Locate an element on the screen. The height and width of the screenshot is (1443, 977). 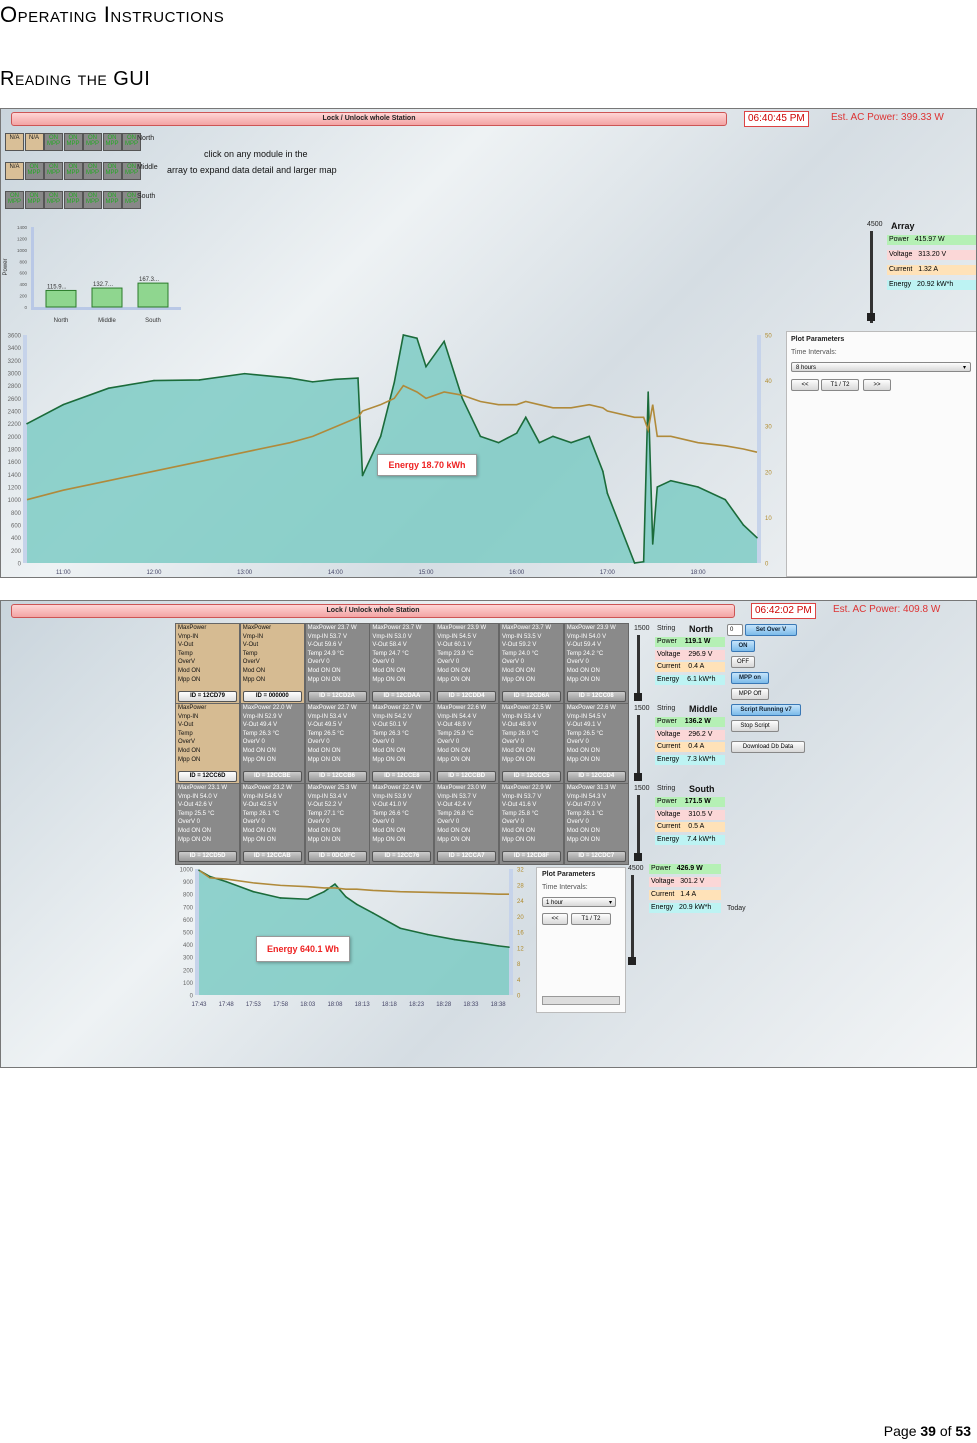
module-id-button: ID = 12CCBD is located at coordinates (467, 776).